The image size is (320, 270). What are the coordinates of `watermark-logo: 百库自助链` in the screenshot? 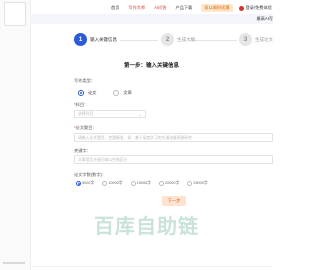 It's located at (146, 226).